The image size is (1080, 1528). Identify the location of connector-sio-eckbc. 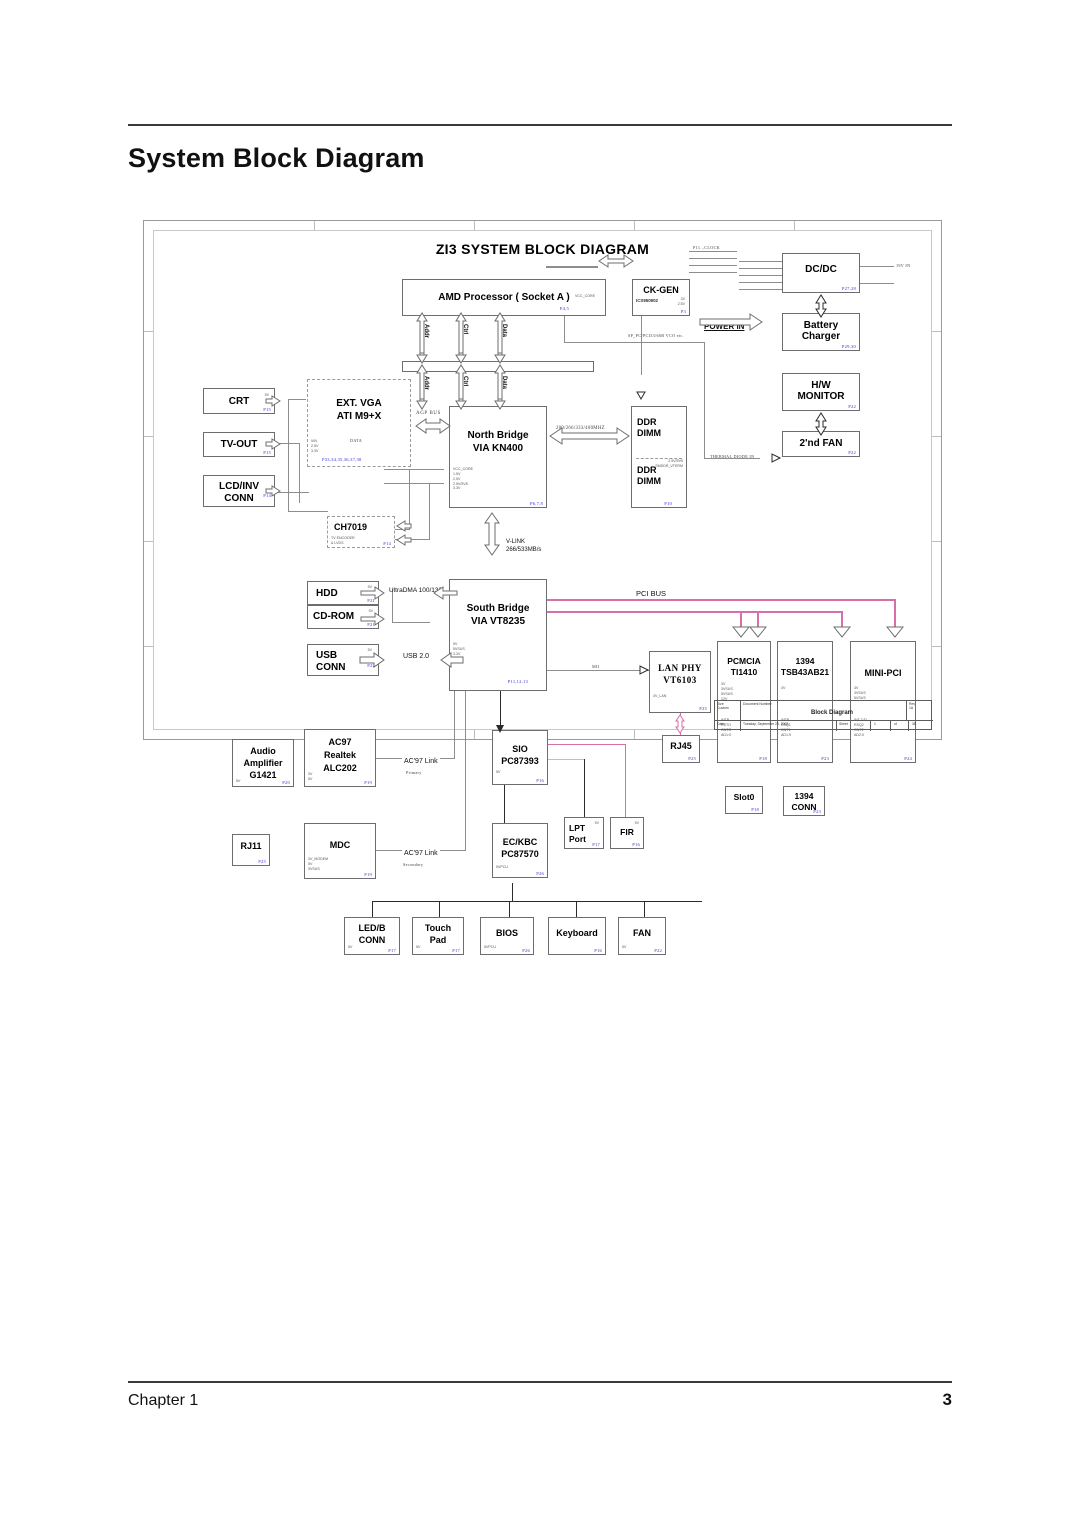
(504, 804).